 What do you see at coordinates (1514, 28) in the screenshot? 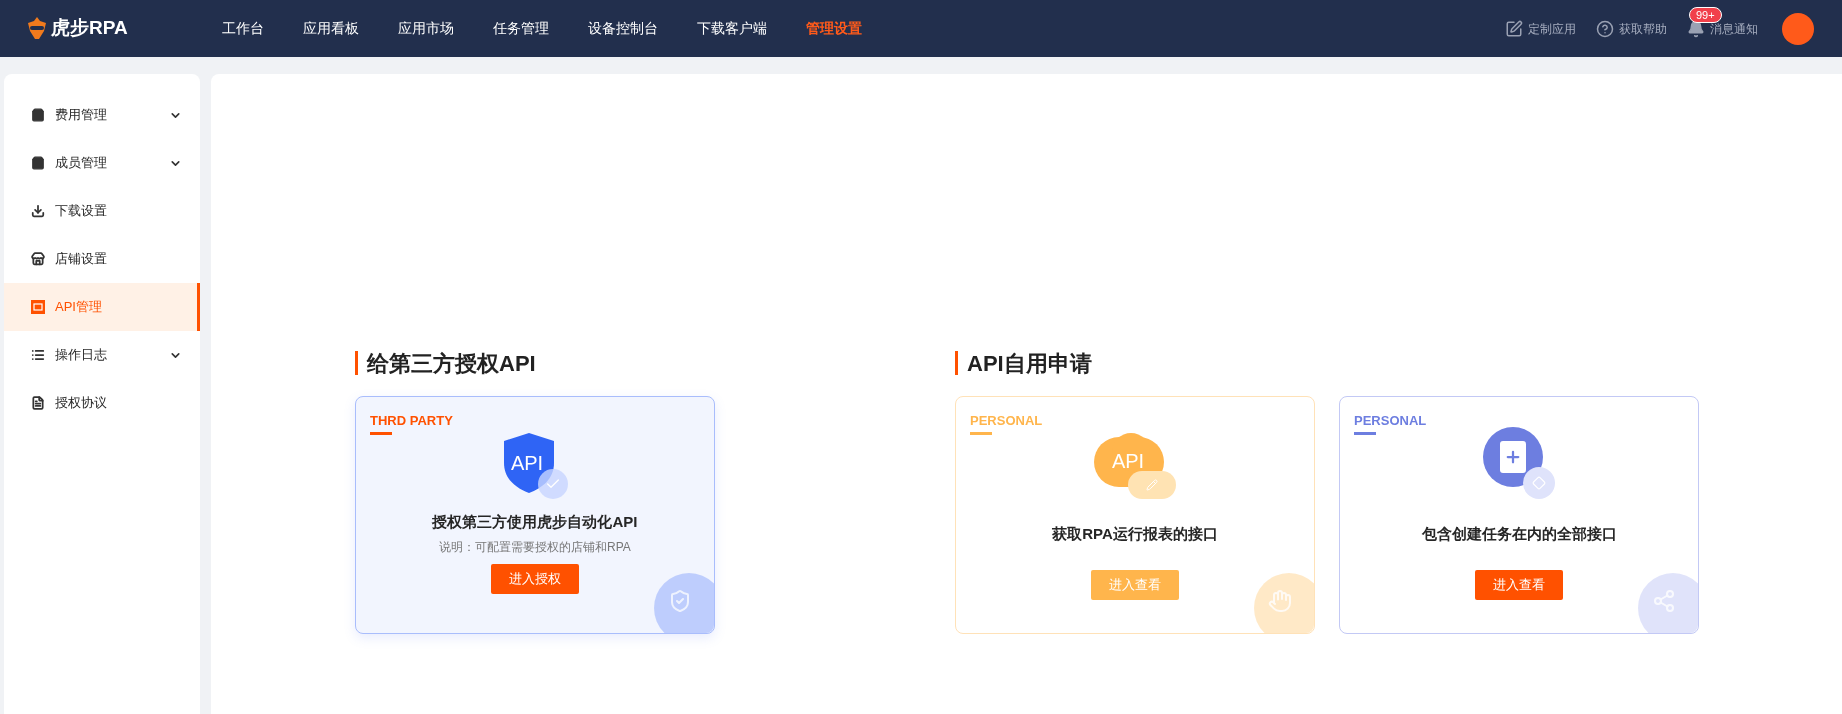
I see `edit-icon` at bounding box center [1514, 28].